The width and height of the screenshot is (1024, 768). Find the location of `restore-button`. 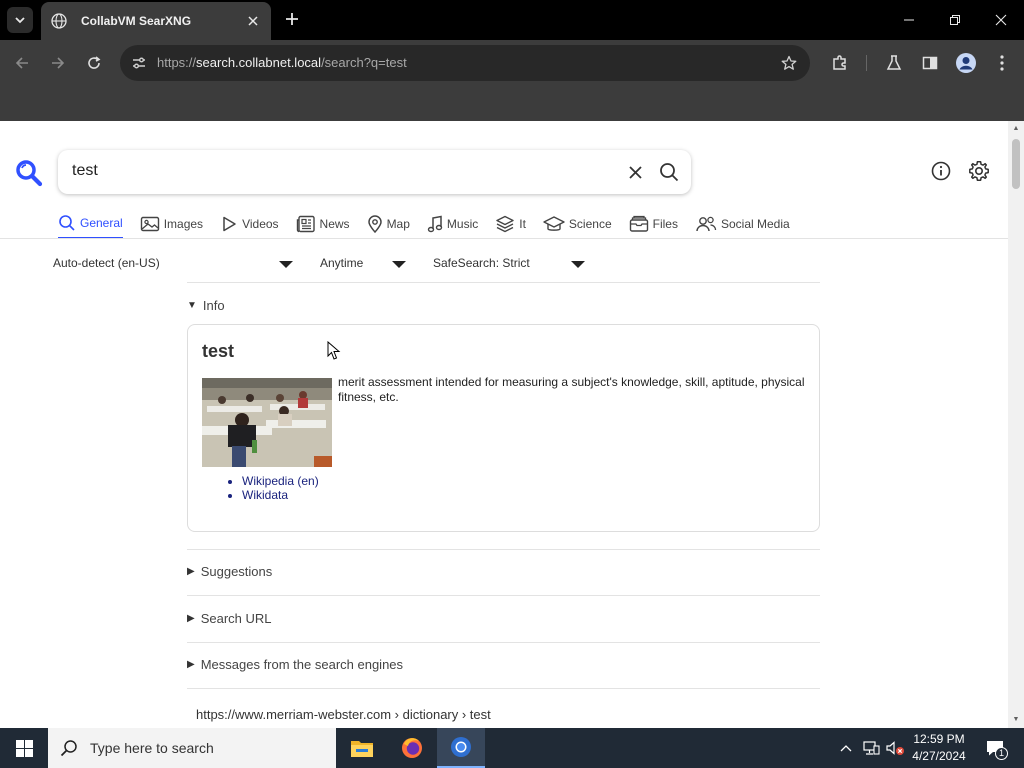

restore-button is located at coordinates (955, 20).